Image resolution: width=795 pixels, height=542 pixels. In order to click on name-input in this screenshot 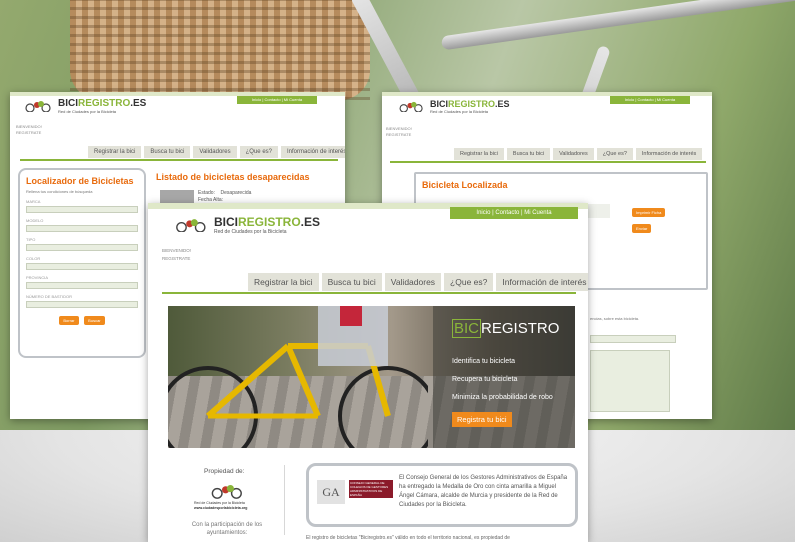, I will do `click(633, 339)`.